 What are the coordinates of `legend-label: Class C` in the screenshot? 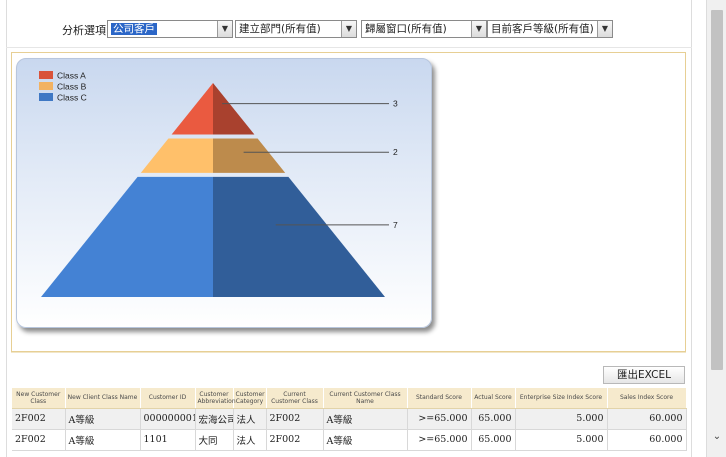 It's located at (72, 98).